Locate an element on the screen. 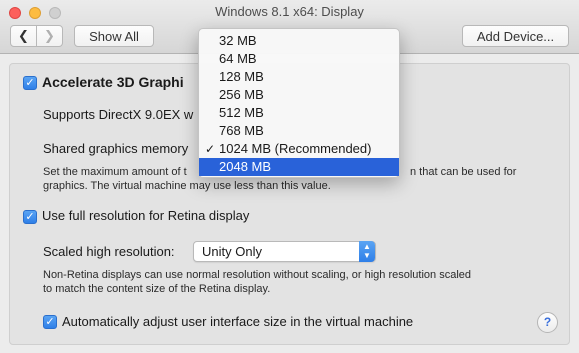 The height and width of the screenshot is (353, 579). memory-option-768: 768 MB is located at coordinates (299, 131).